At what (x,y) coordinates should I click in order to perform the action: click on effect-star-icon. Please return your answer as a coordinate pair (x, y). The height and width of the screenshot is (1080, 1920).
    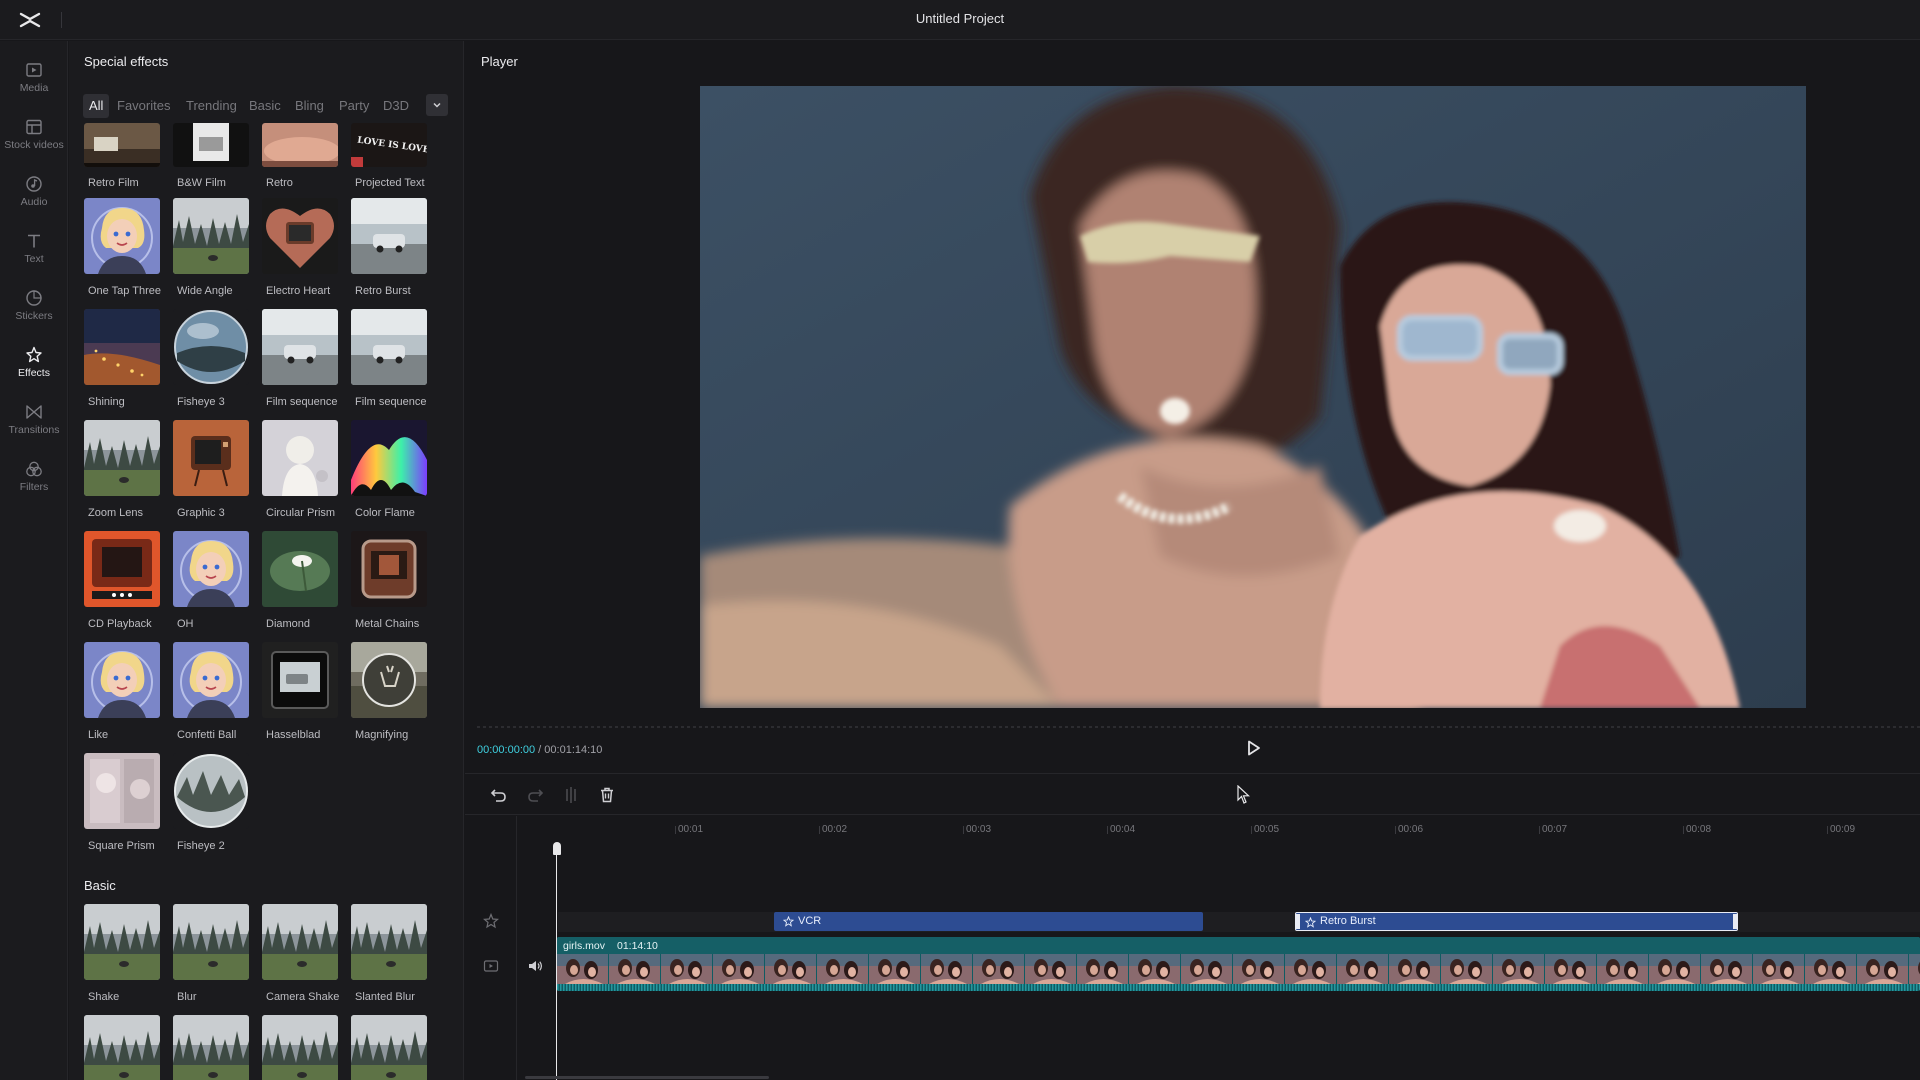
    Looking at the image, I should click on (788, 921).